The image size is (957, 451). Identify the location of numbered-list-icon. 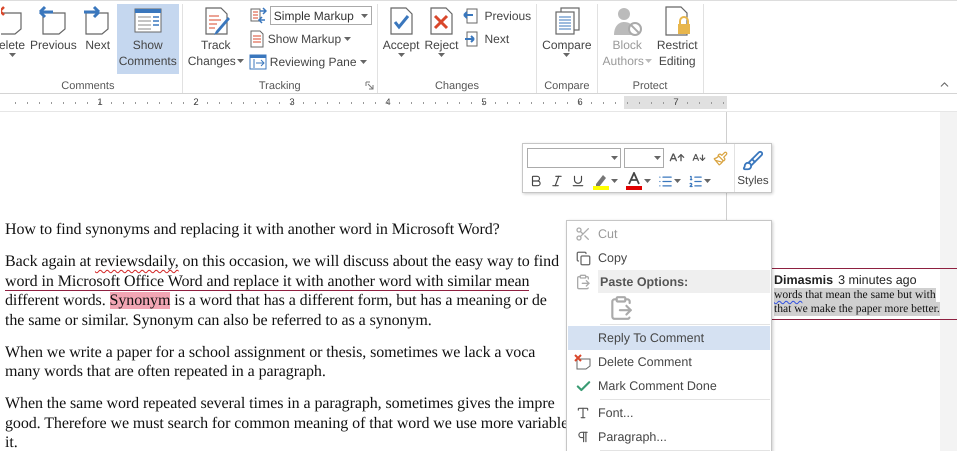
(695, 181).